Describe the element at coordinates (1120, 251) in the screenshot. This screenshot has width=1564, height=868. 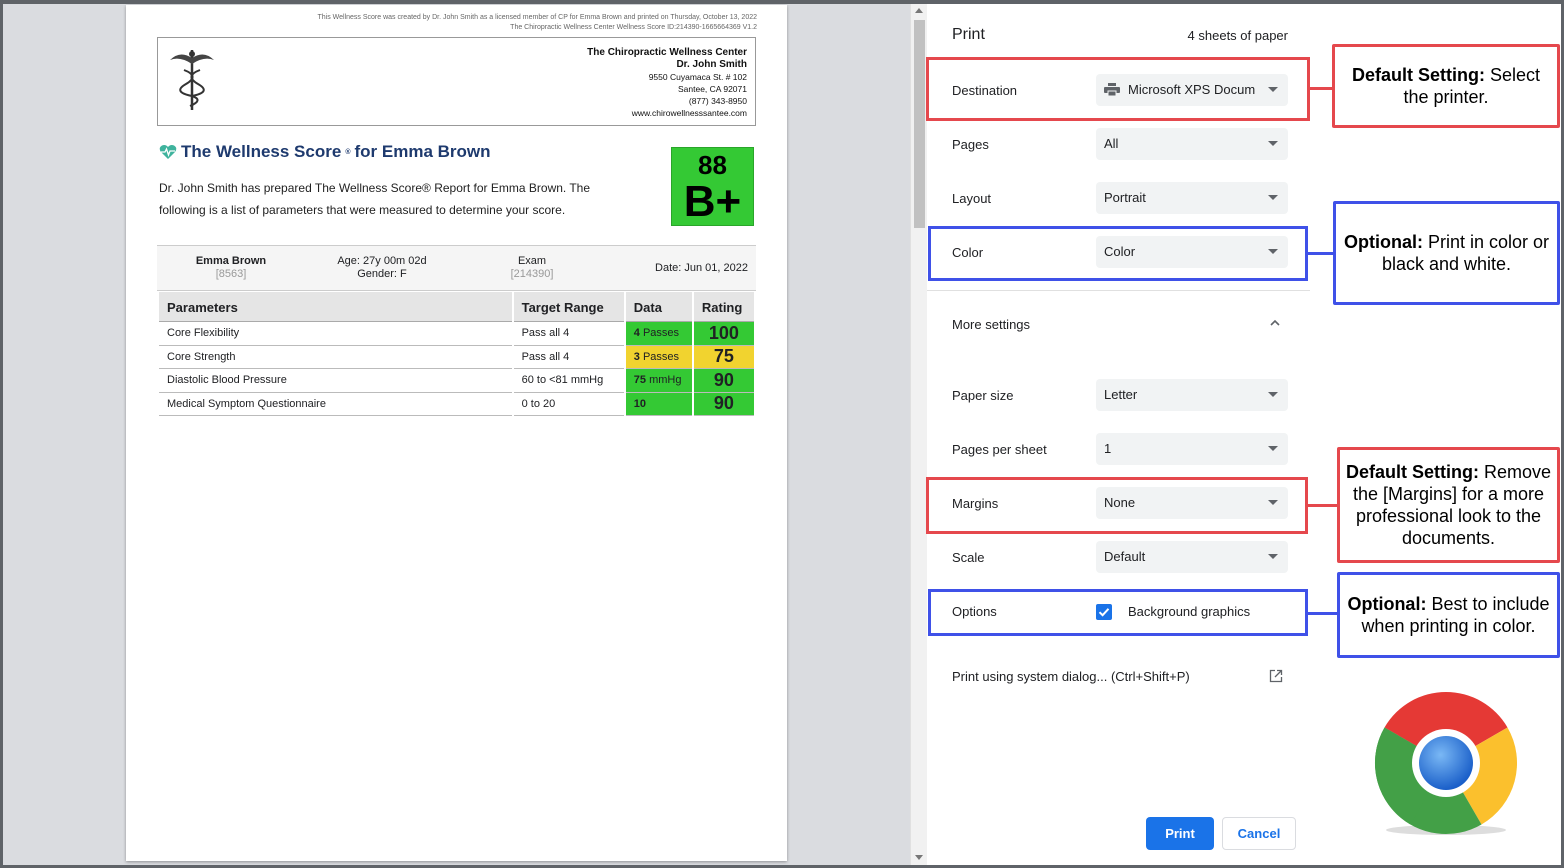
I see `color-value: Color` at that location.